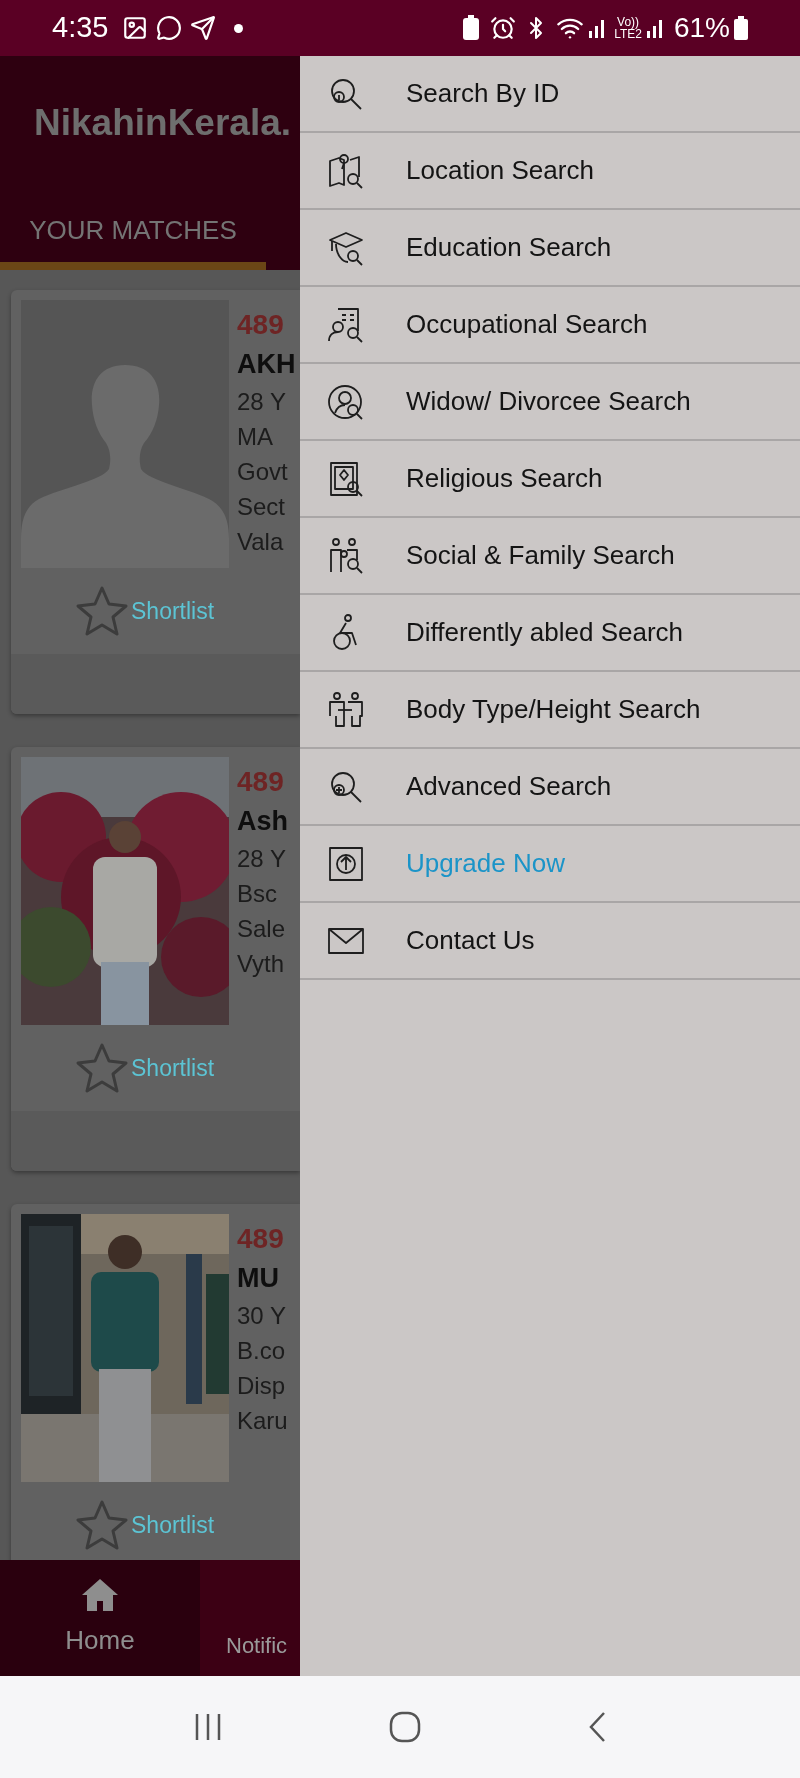  What do you see at coordinates (550, 248) in the screenshot?
I see `drawer-item: Education Search` at bounding box center [550, 248].